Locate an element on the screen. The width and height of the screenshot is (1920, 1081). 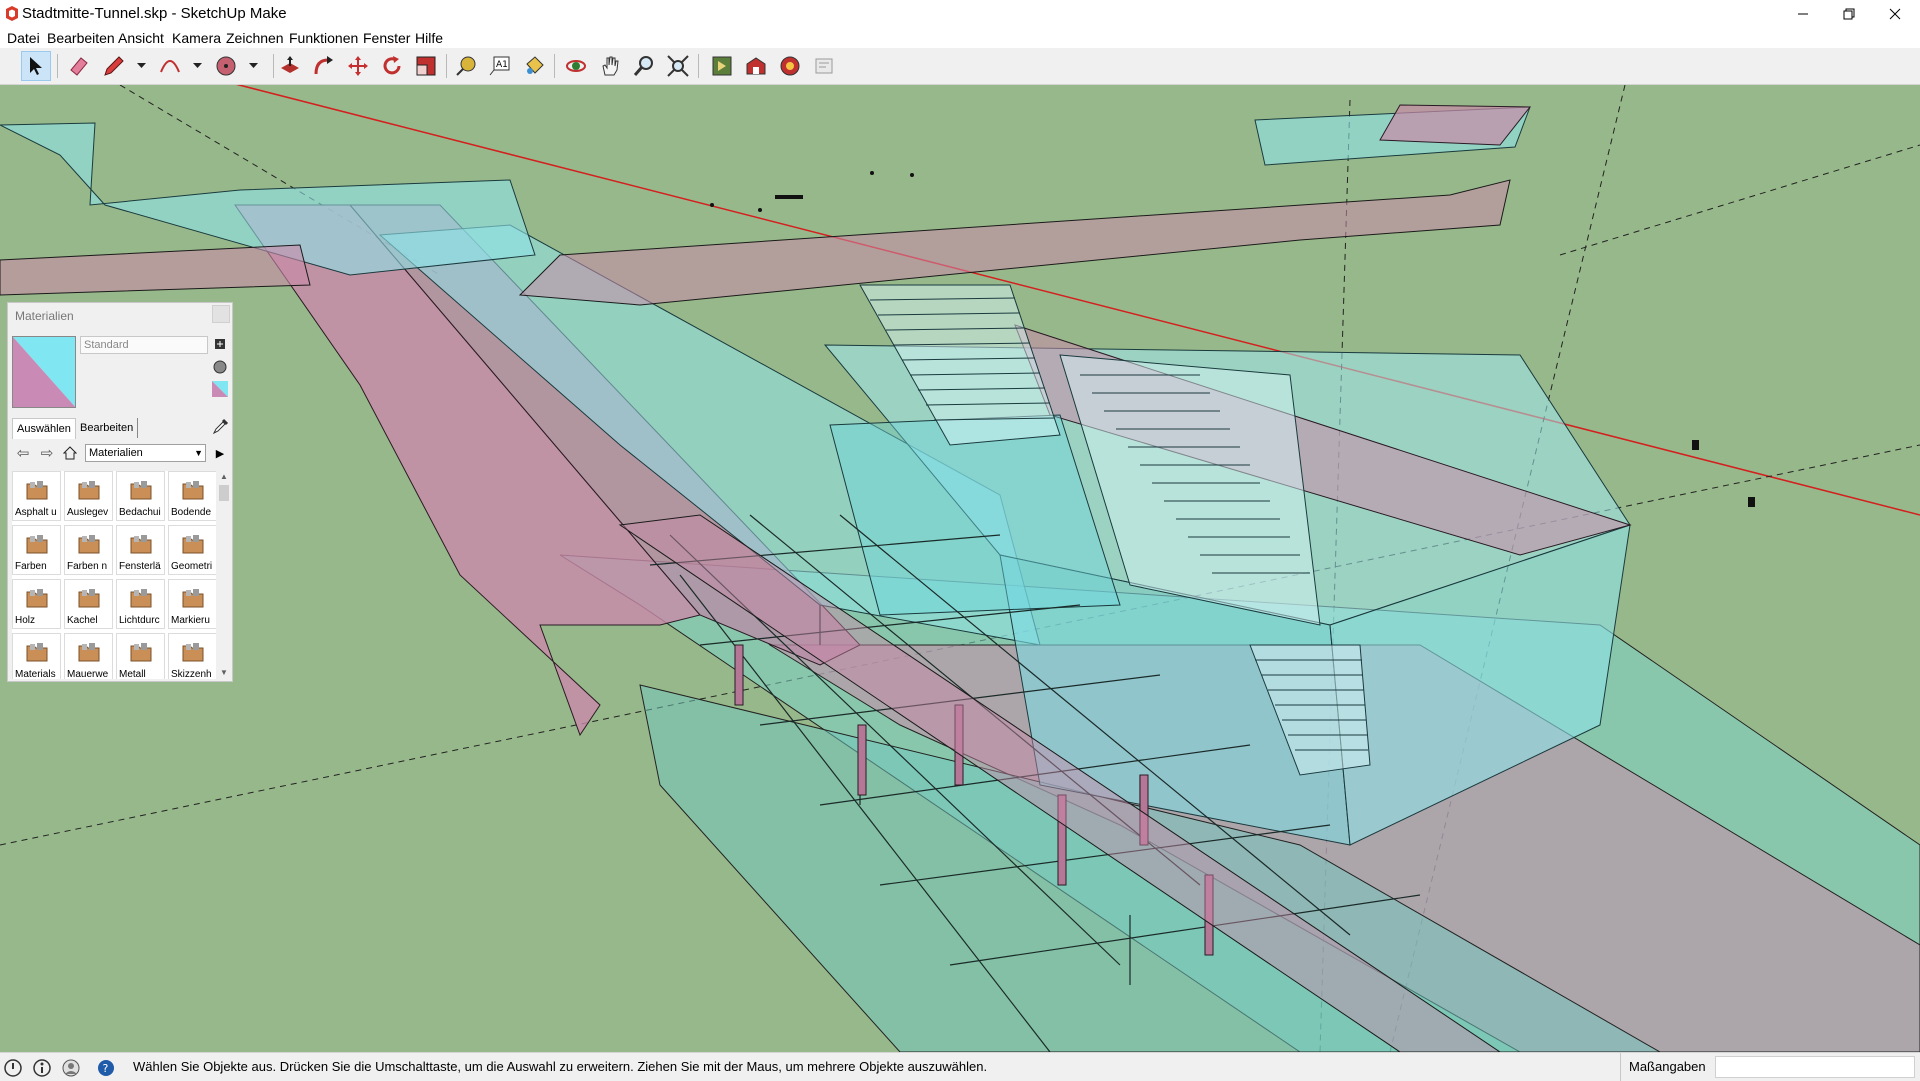
restore-button is located at coordinates (1849, 14).